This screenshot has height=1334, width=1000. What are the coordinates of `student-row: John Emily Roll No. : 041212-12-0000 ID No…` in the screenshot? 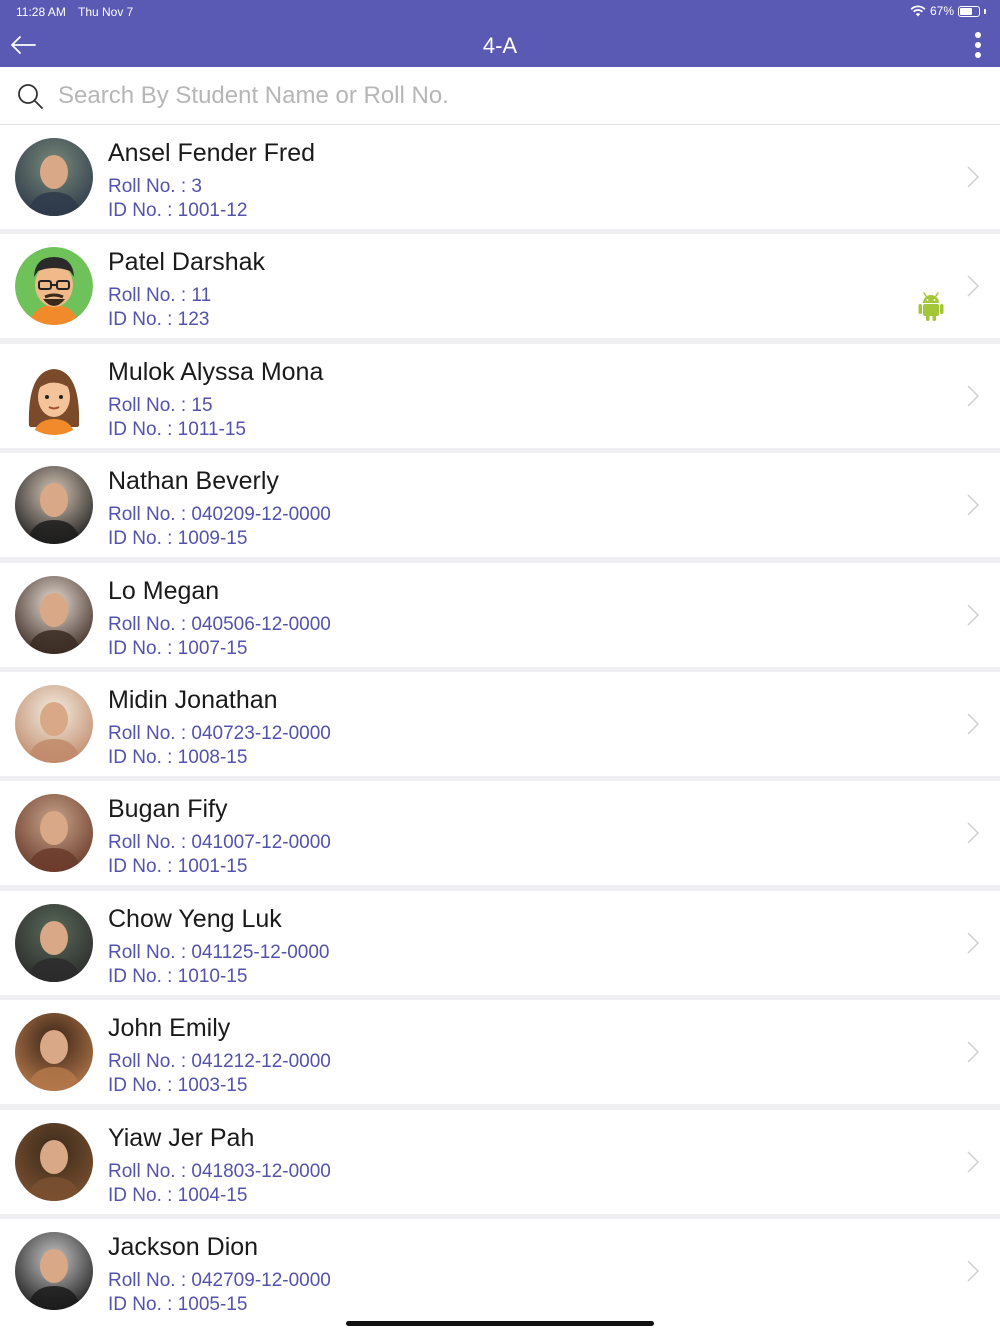 It's located at (500, 1052).